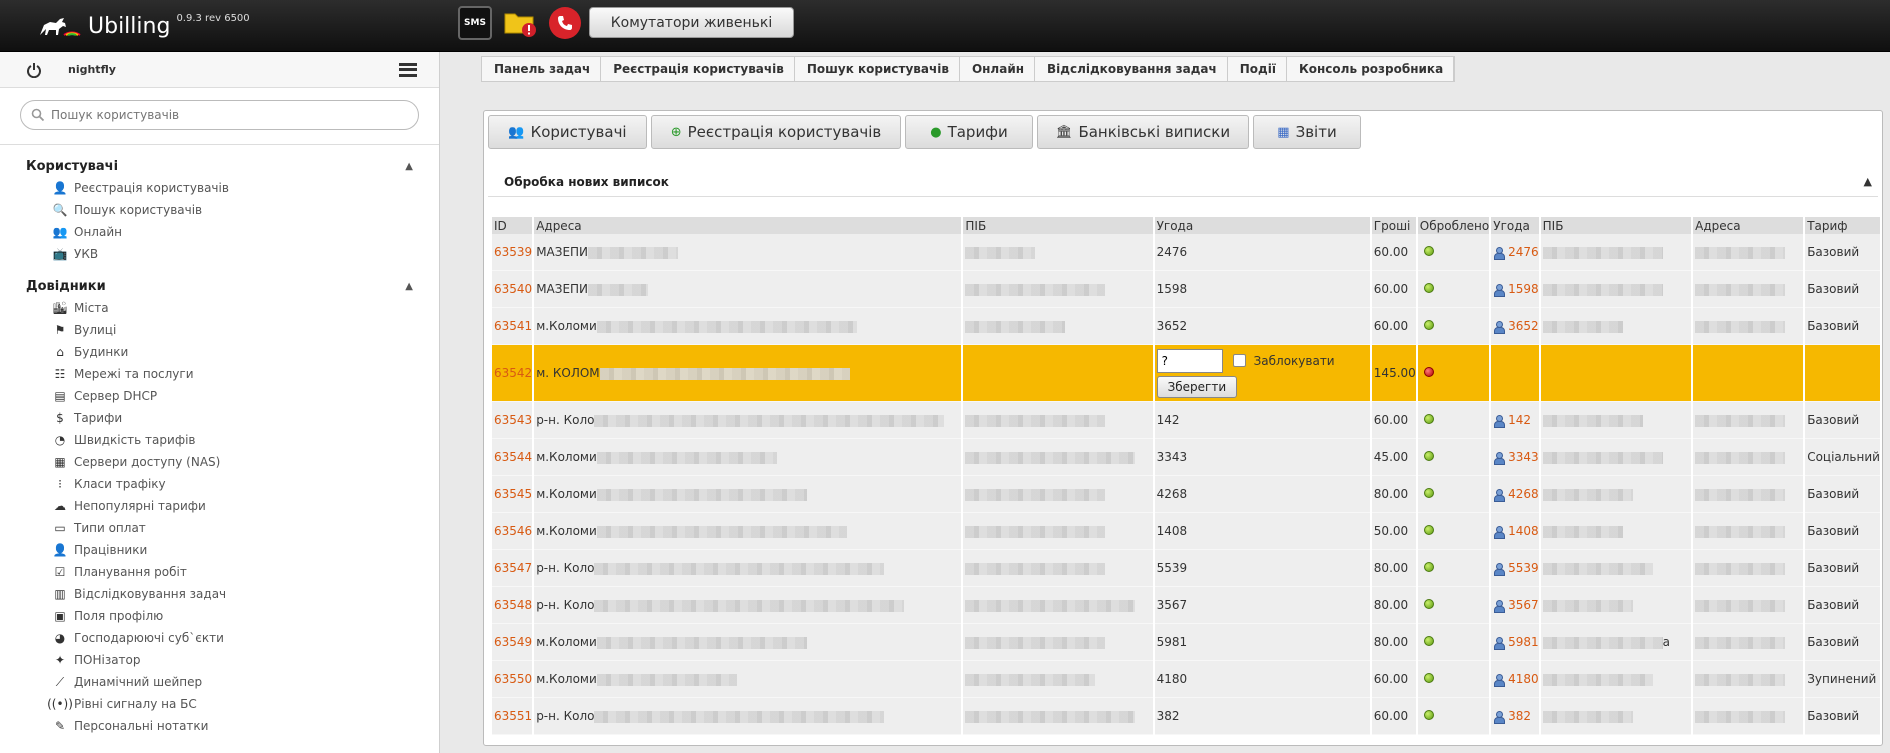 Image resolution: width=1890 pixels, height=753 pixels. What do you see at coordinates (219, 616) in the screenshot?
I see `sidebar-item-profile-fields: ▣ Поля профілю` at bounding box center [219, 616].